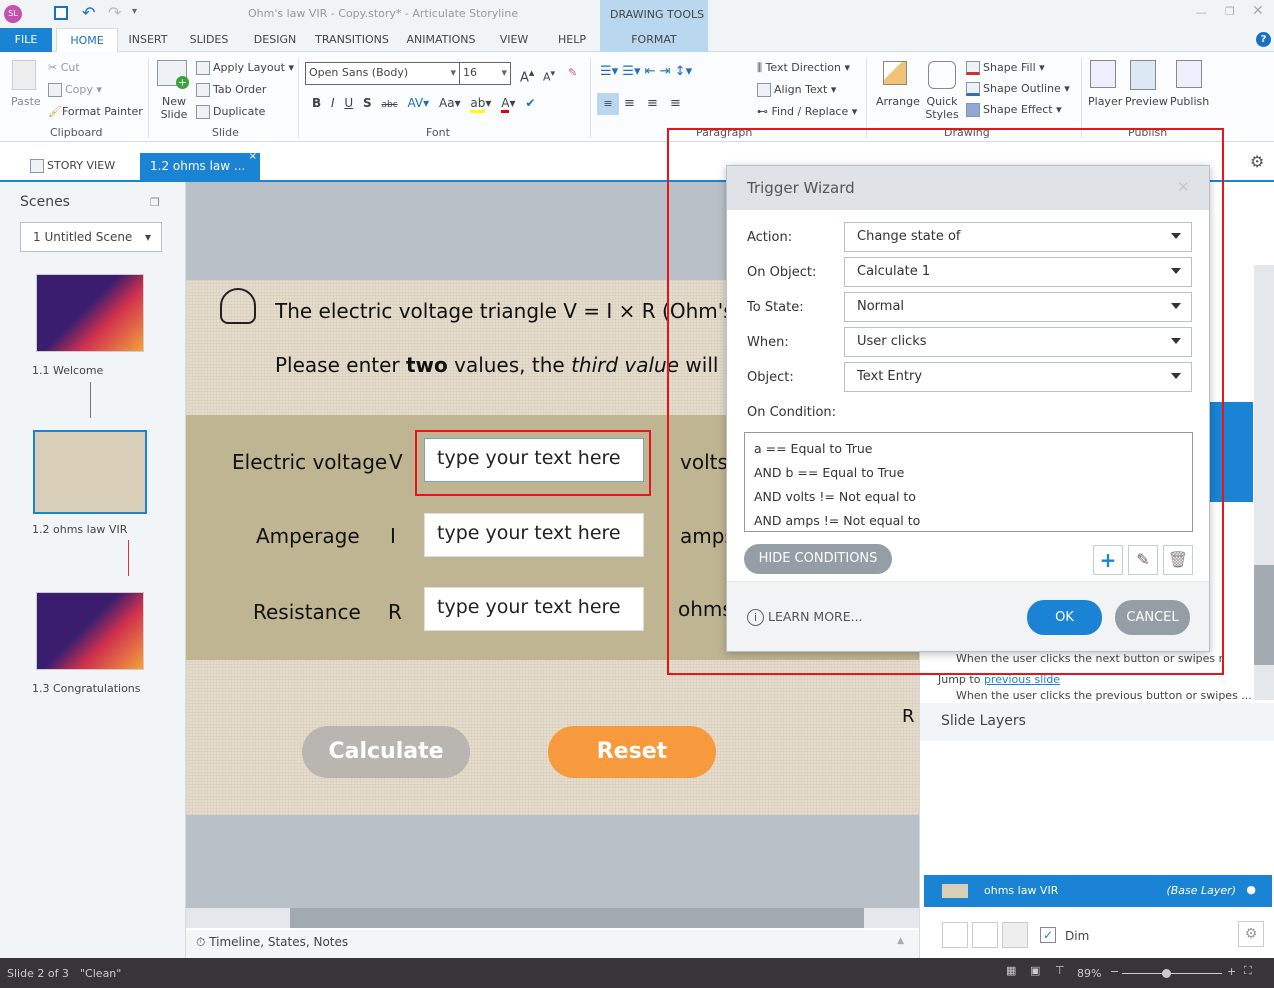  Describe the element at coordinates (348, 103) in the screenshot. I see `underline-icon: U` at that location.